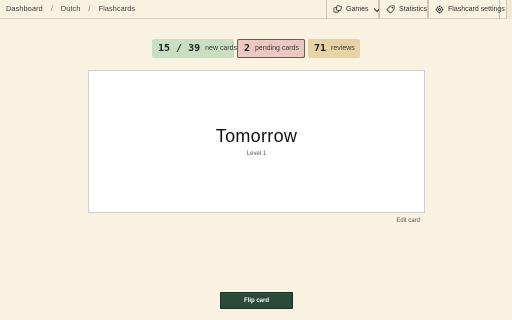  What do you see at coordinates (256, 136) in the screenshot?
I see `flashcard-word: Tomorrow` at bounding box center [256, 136].